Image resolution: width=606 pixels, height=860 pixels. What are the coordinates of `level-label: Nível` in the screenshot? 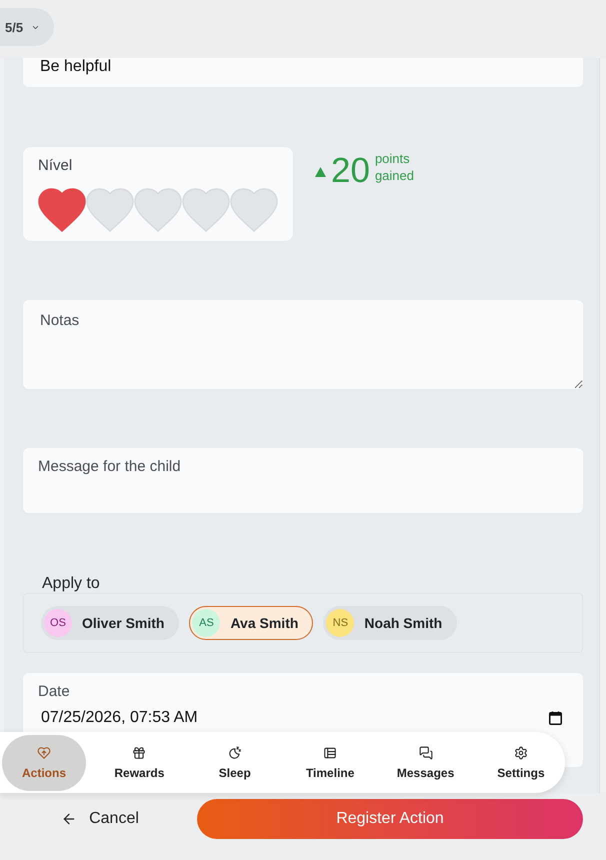 It's located at (55, 166).